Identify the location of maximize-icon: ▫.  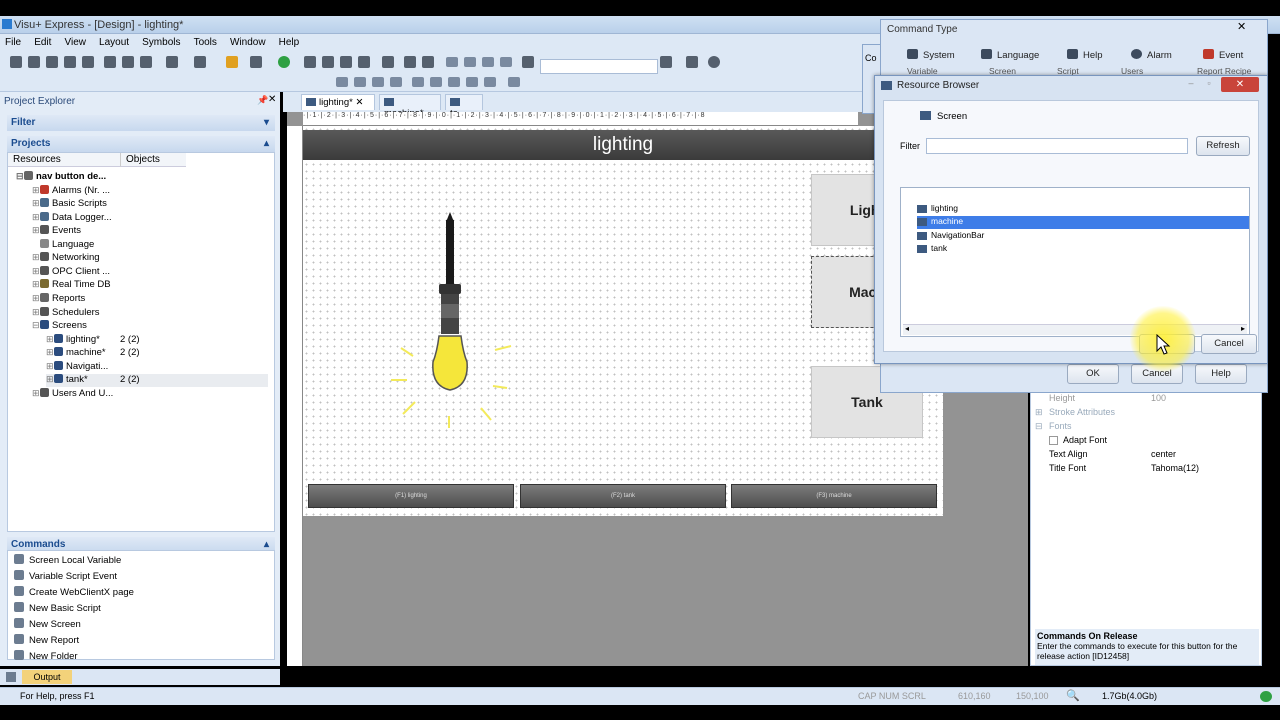
(1209, 84).